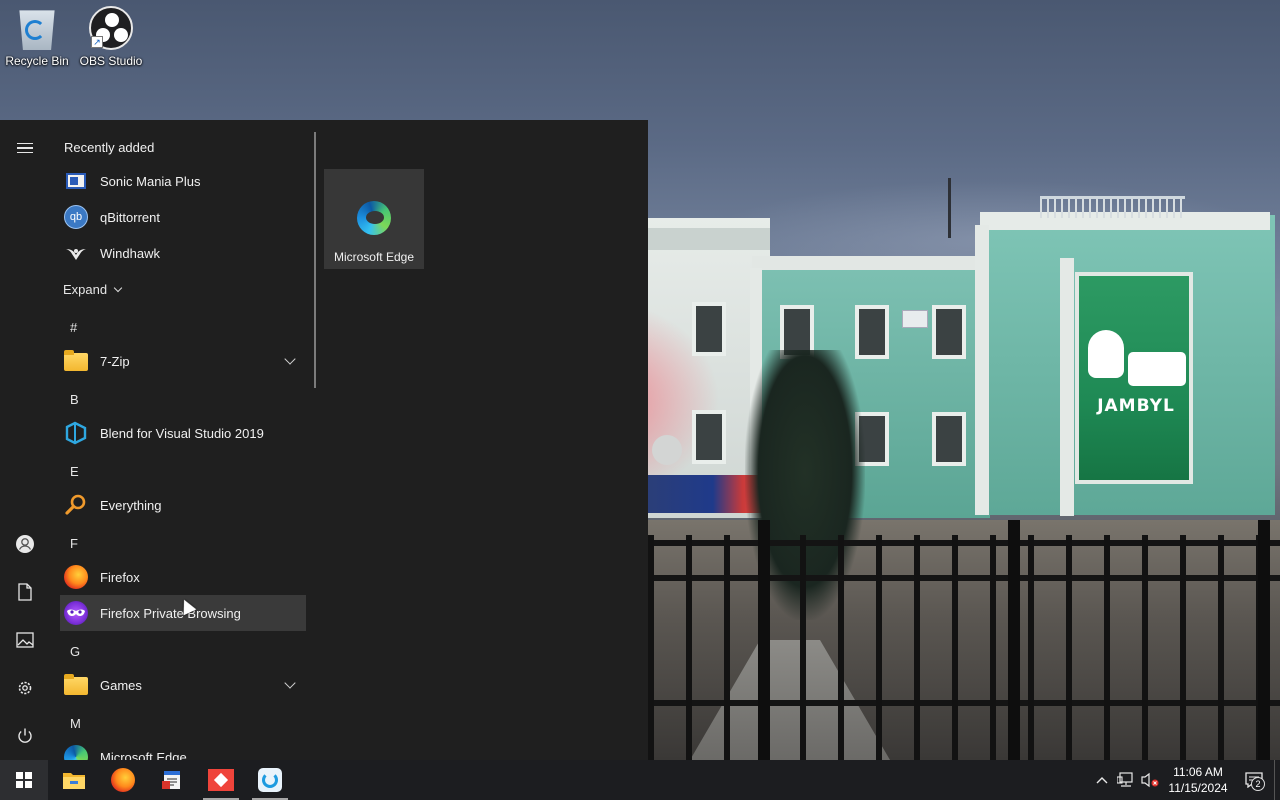 The height and width of the screenshot is (800, 1280). What do you see at coordinates (76, 613) in the screenshot?
I see `firefox-private-icon` at bounding box center [76, 613].